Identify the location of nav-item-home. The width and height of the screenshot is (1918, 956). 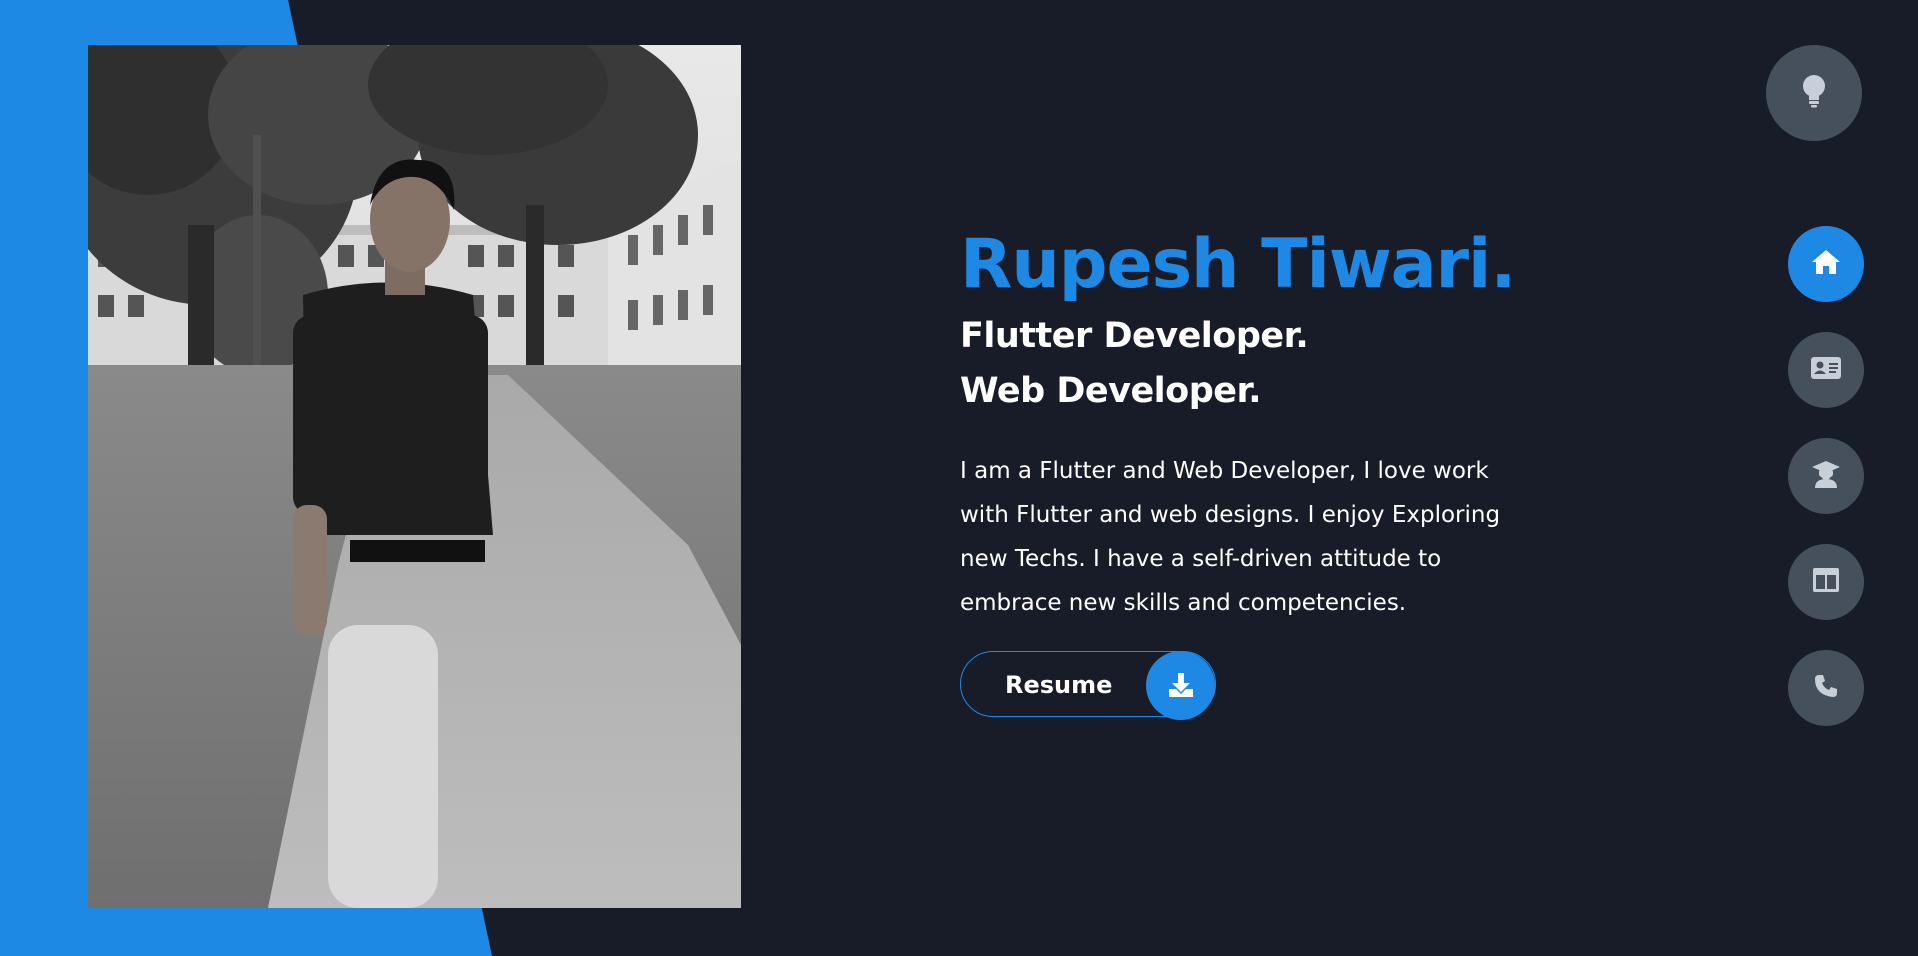
(1826, 264).